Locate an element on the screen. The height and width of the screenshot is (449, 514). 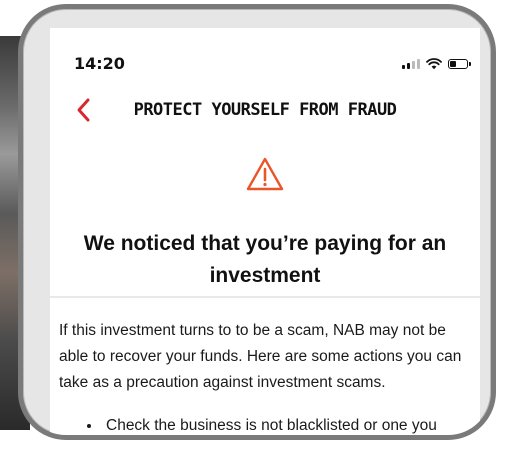
status-time: 14:20 is located at coordinates (99, 63).